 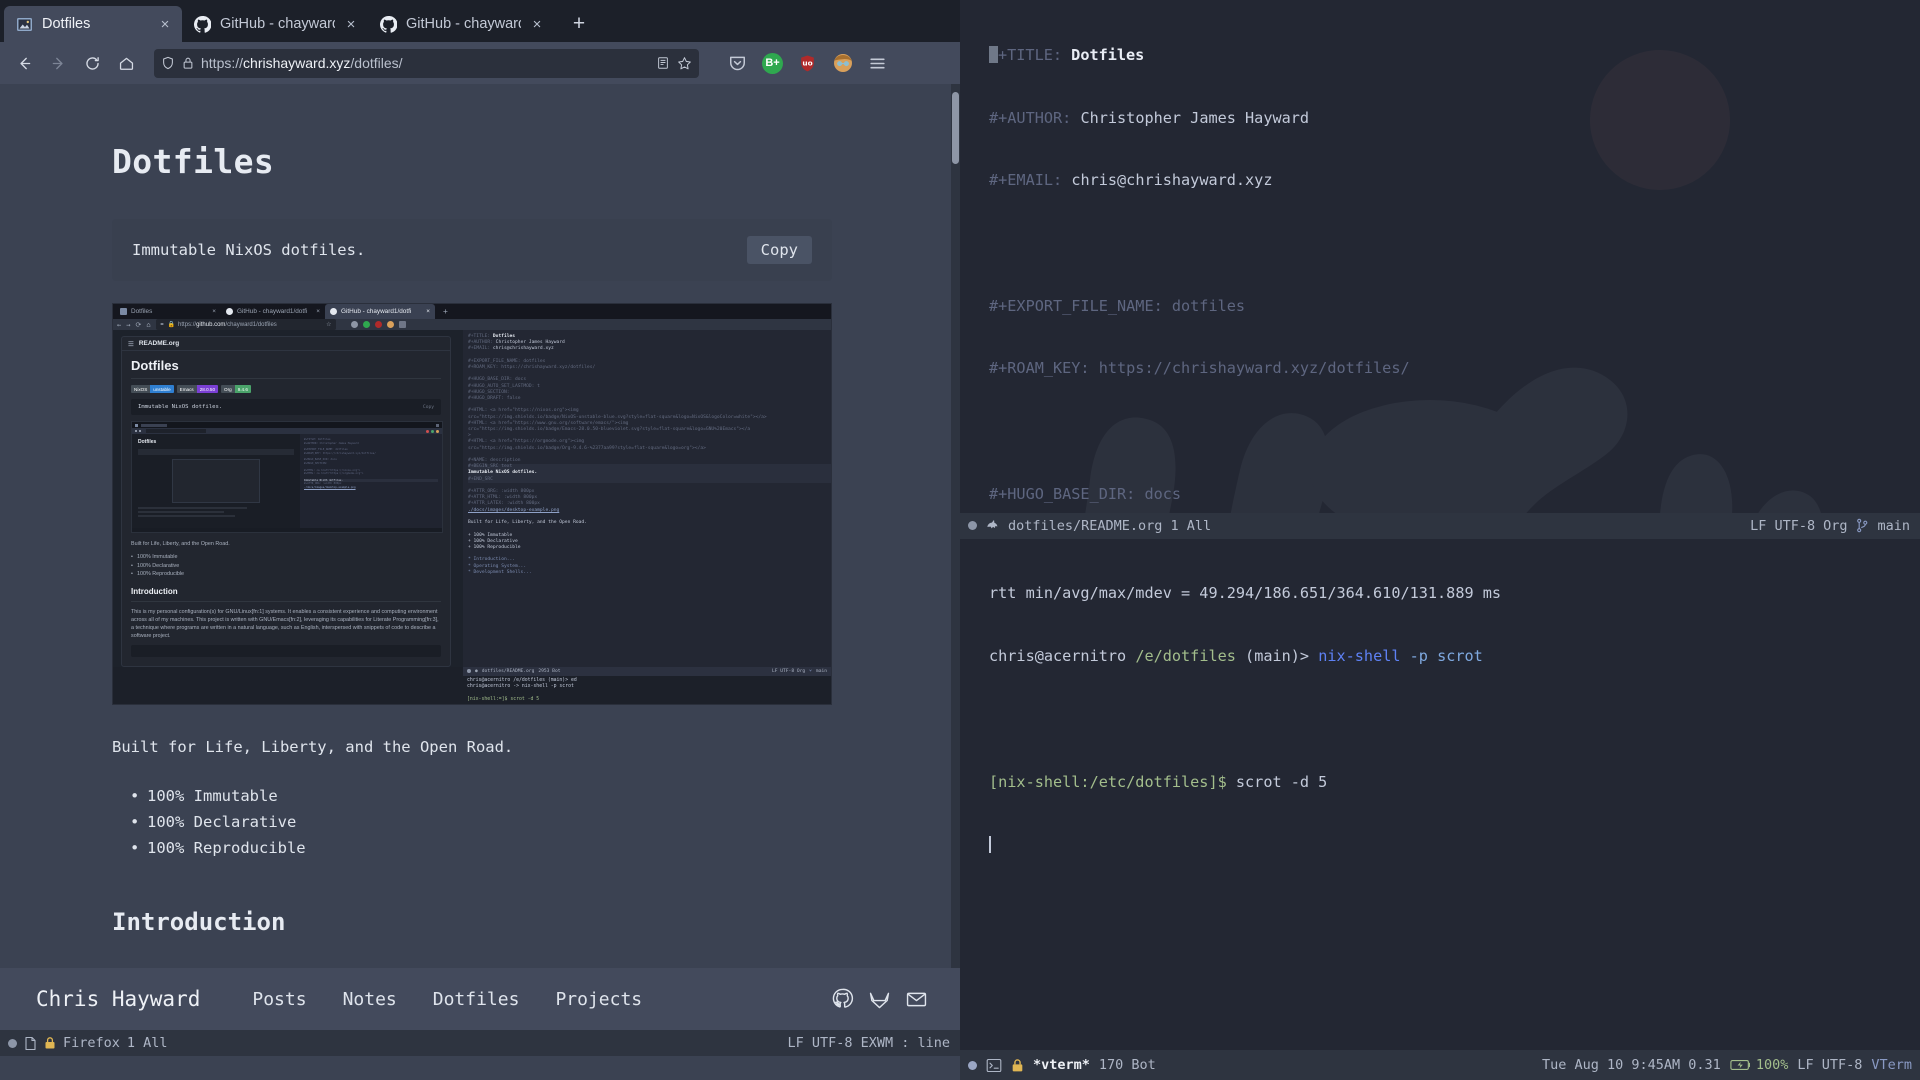 What do you see at coordinates (598, 999) in the screenshot?
I see `nav-link-projects: Projects` at bounding box center [598, 999].